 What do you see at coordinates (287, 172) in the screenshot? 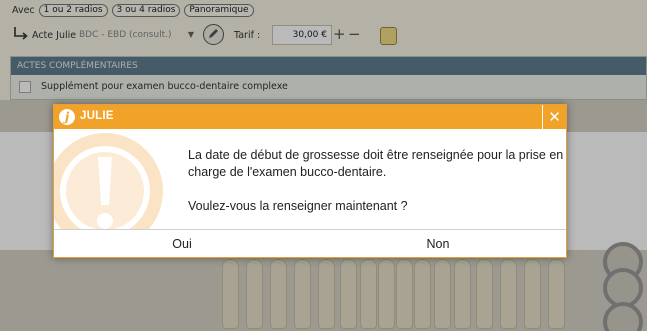
I see `message-line-2: charge de l'examen bucco-dentaire.` at bounding box center [287, 172].